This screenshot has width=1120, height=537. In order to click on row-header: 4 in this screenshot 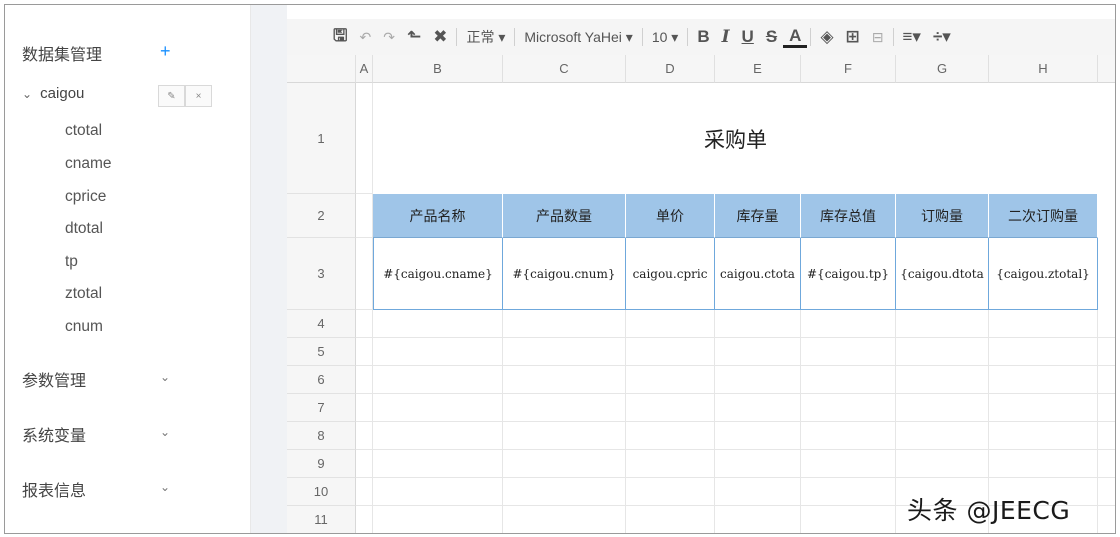, I will do `click(321, 324)`.